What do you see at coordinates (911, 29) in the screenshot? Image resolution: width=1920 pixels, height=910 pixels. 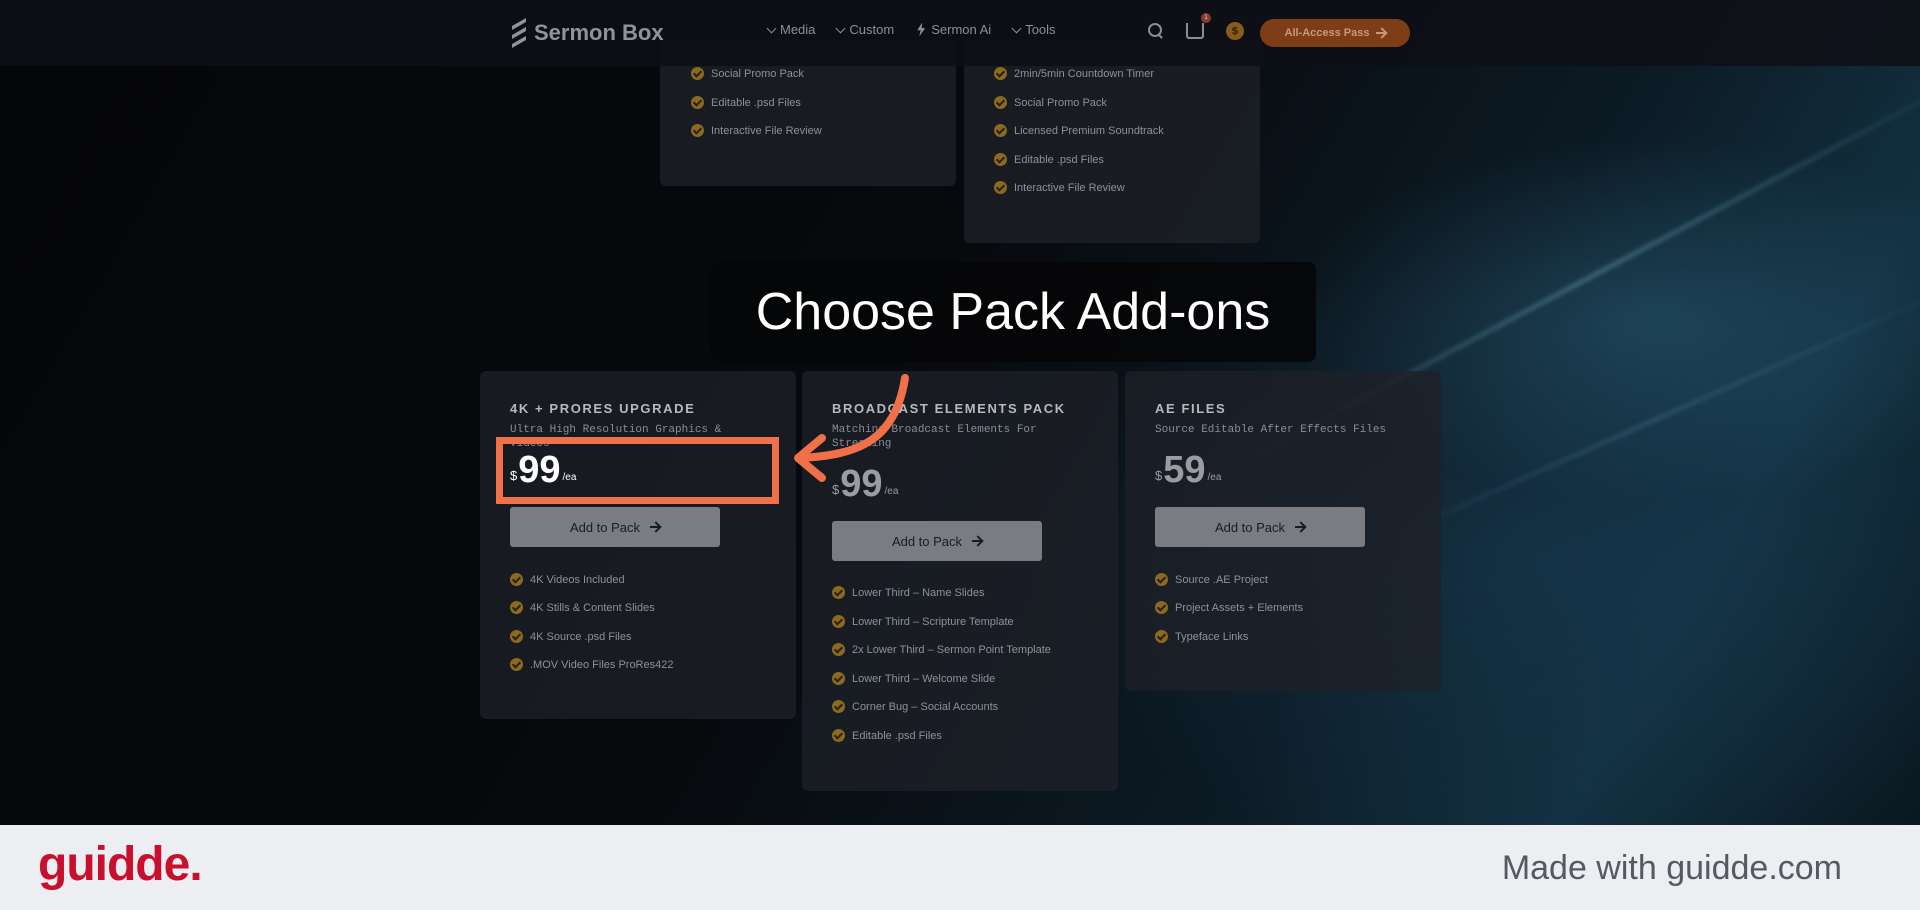 I see `main-nav: Media Custom Sermon Ai Tools` at bounding box center [911, 29].